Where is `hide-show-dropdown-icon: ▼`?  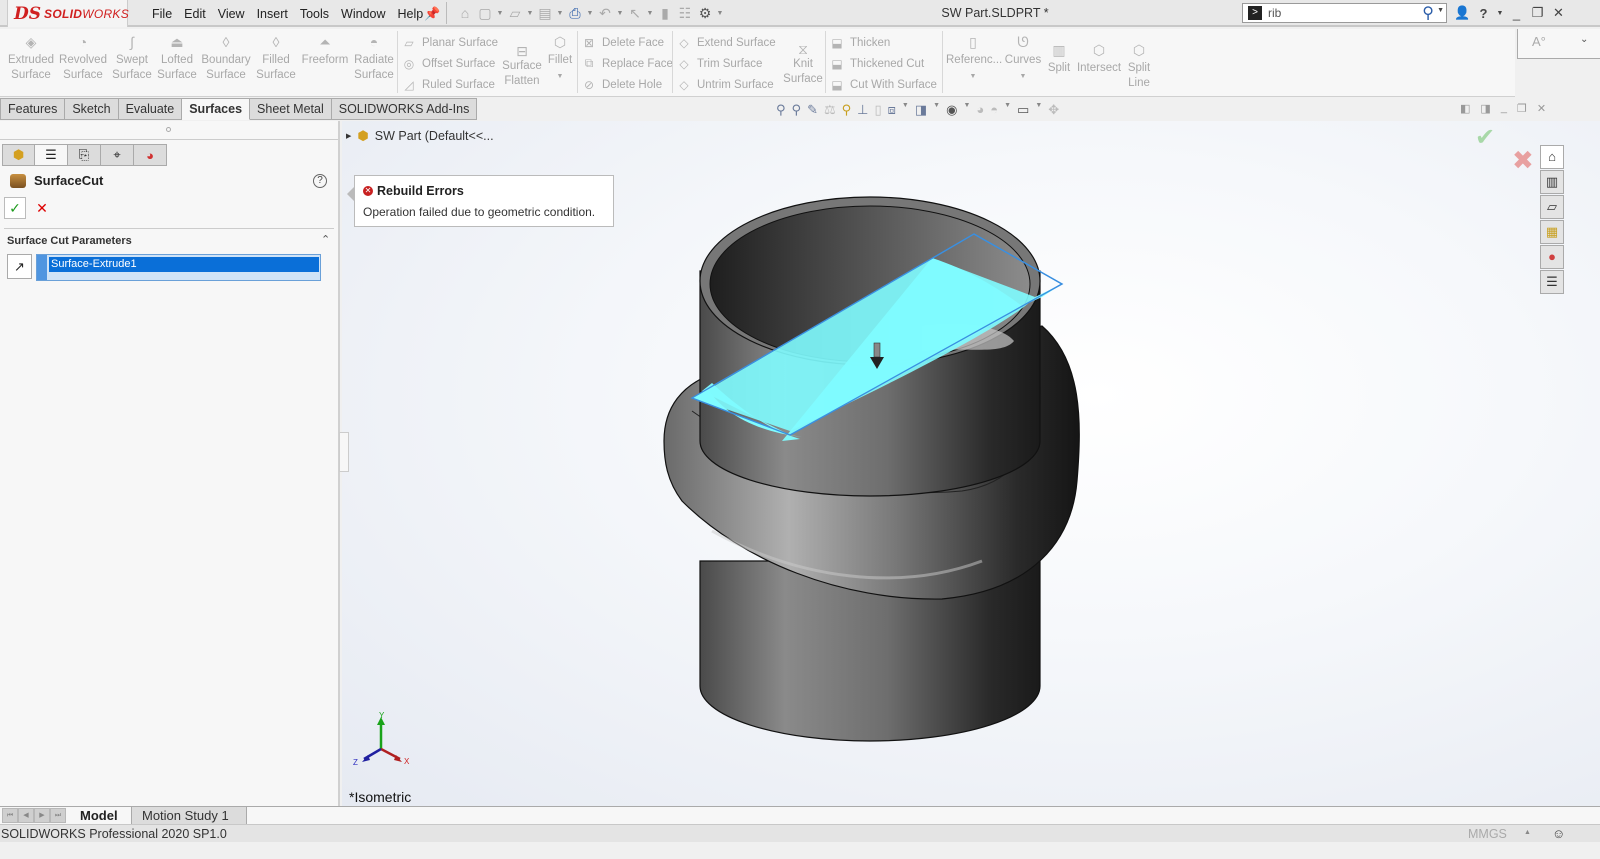
hide-show-dropdown-icon: ▼ is located at coordinates (966, 110).